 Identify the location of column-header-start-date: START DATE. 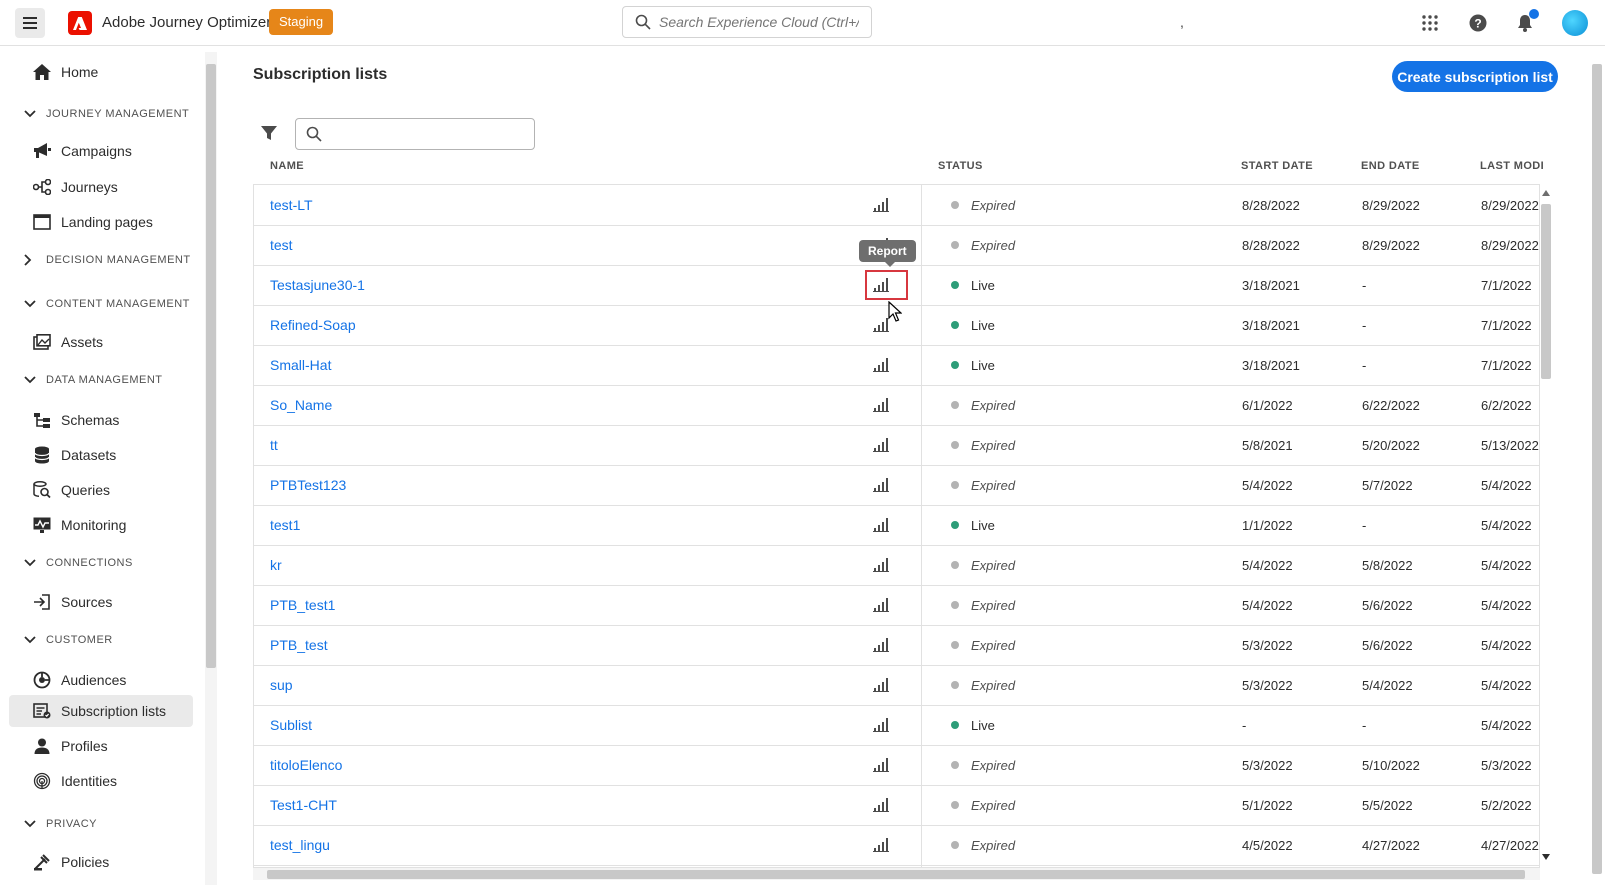
(1277, 166).